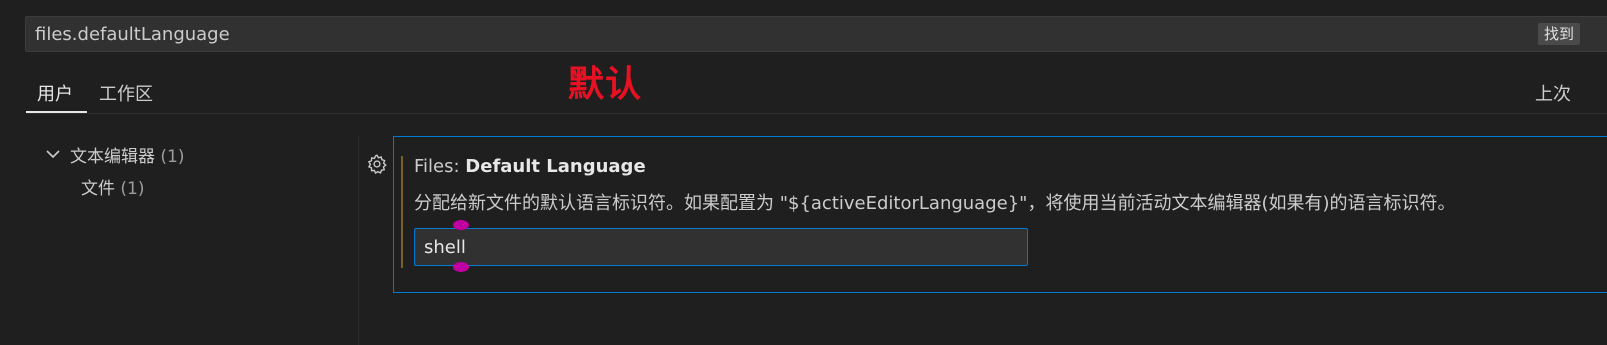  Describe the element at coordinates (126, 93) in the screenshot. I see `tab-workspace: 工作区` at that location.